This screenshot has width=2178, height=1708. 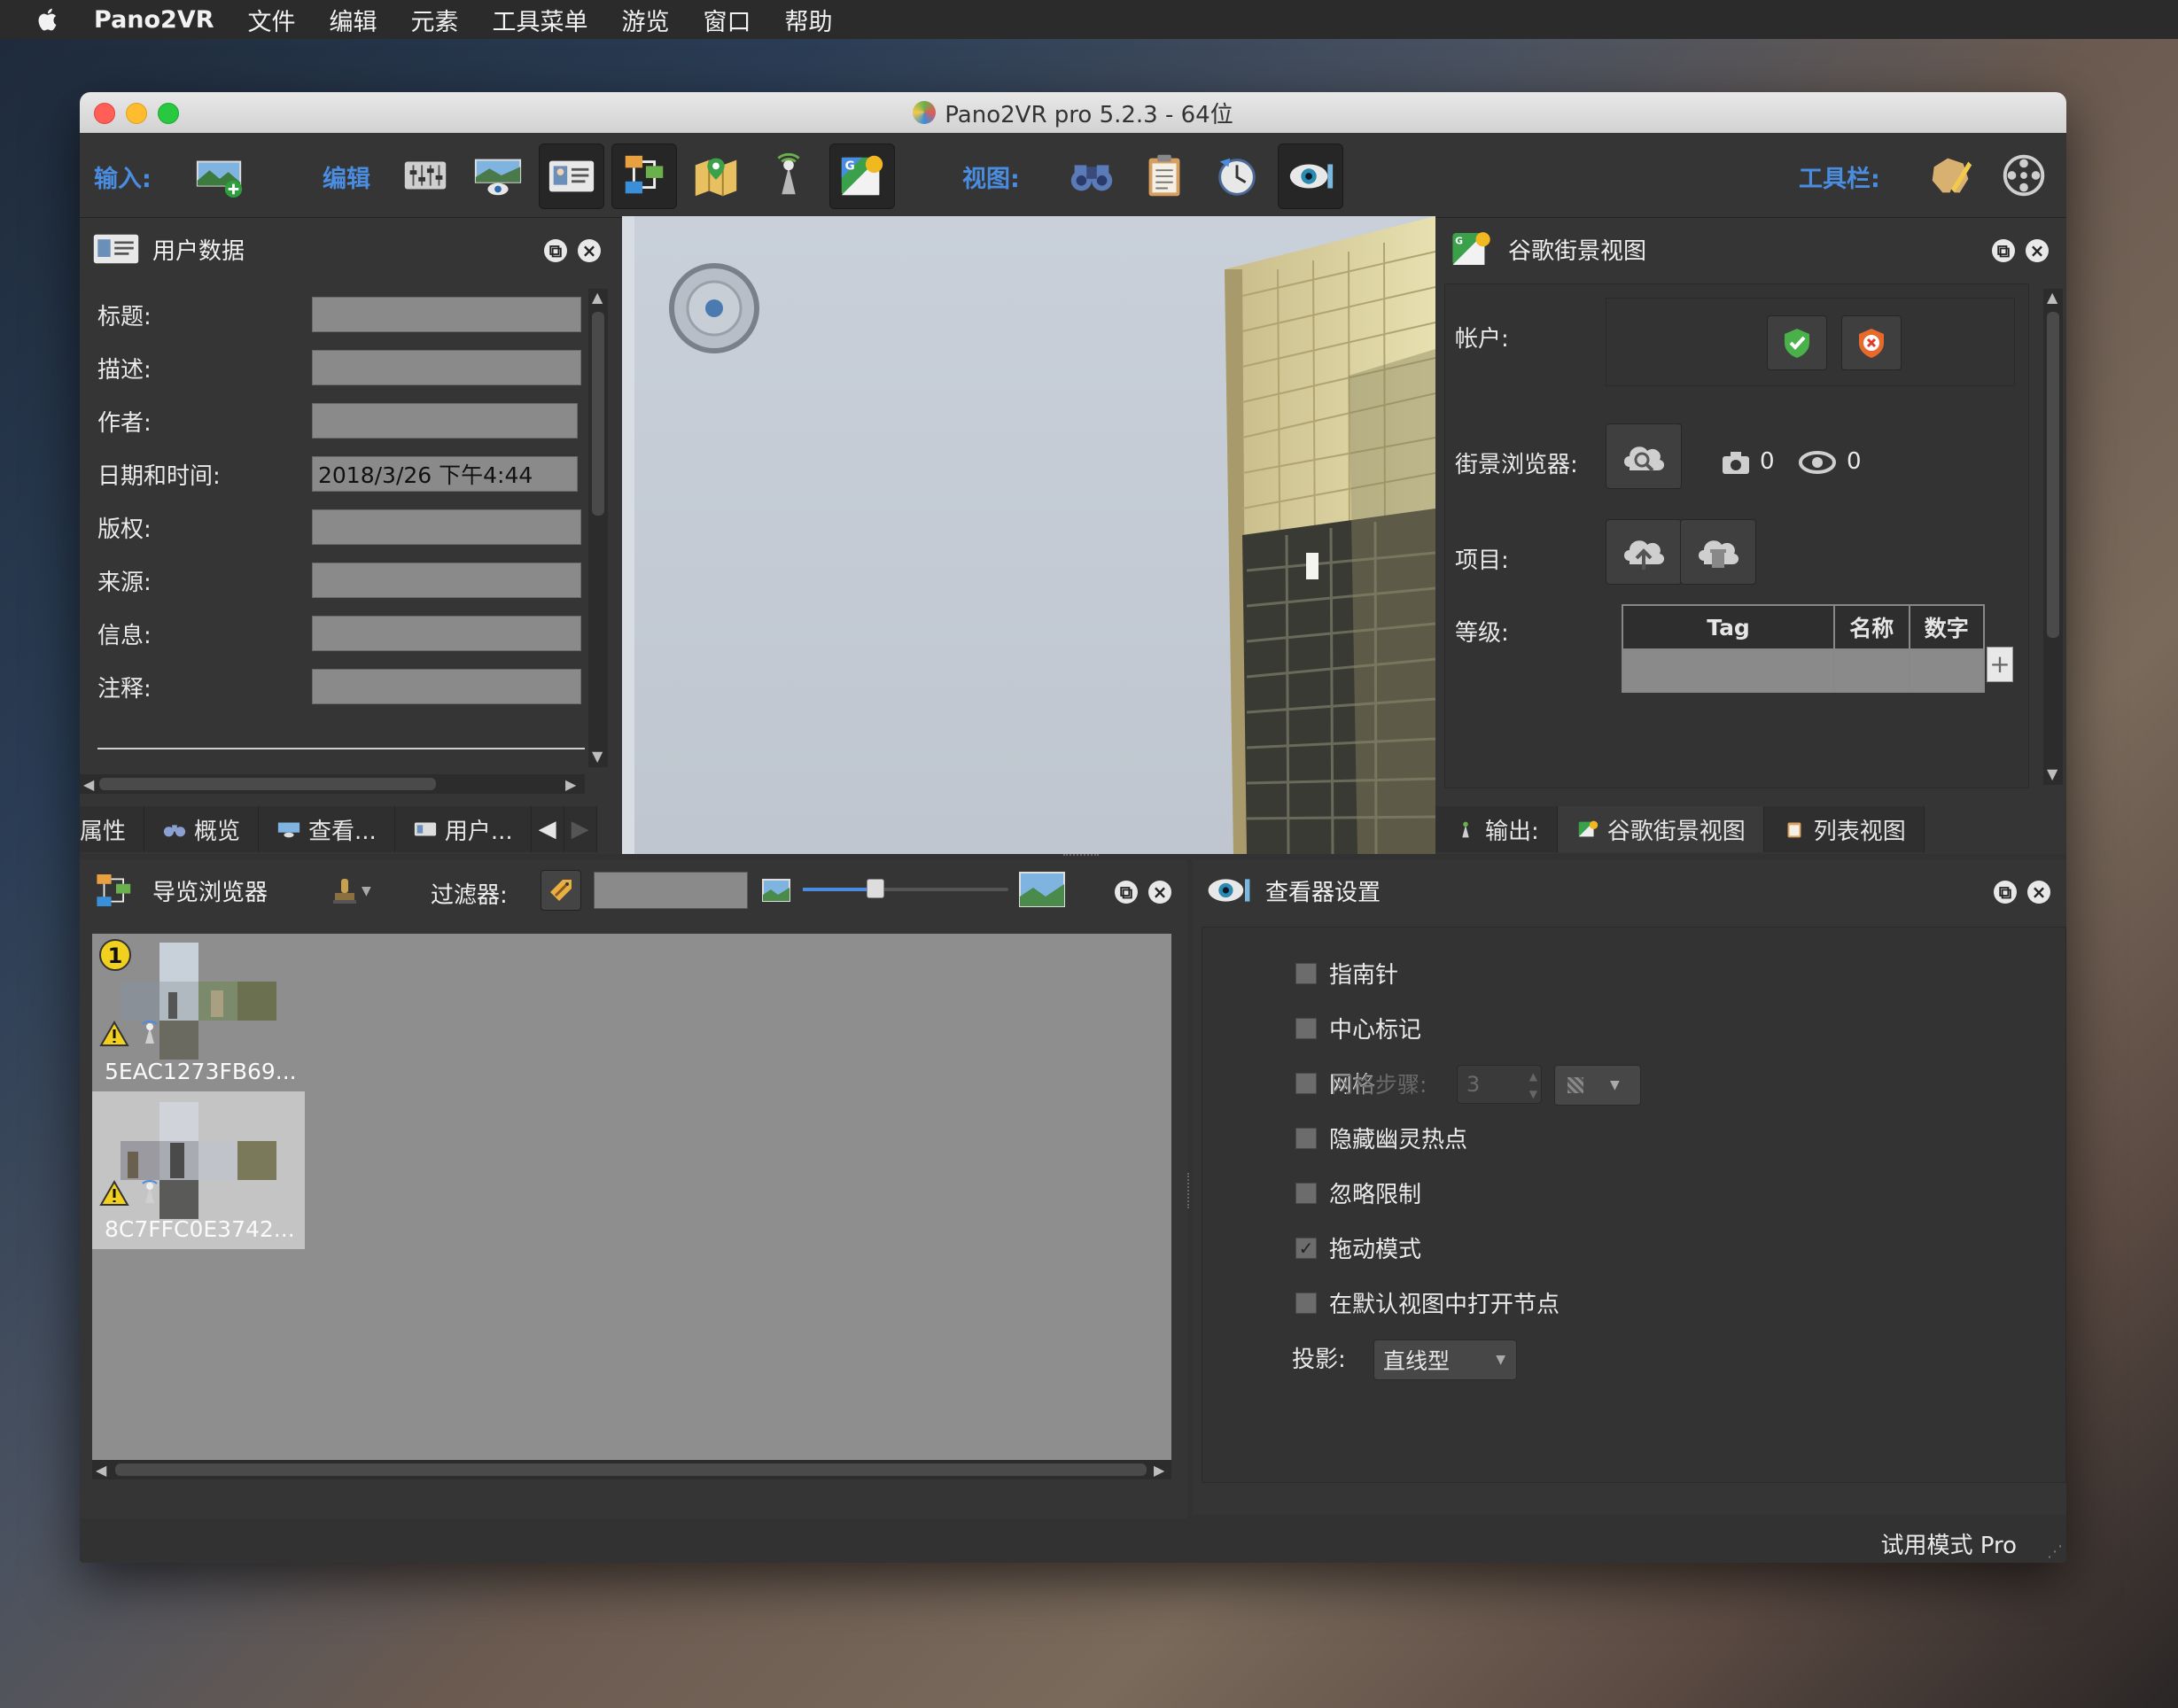 I want to click on node-marker-dropdown: ▼, so click(x=353, y=891).